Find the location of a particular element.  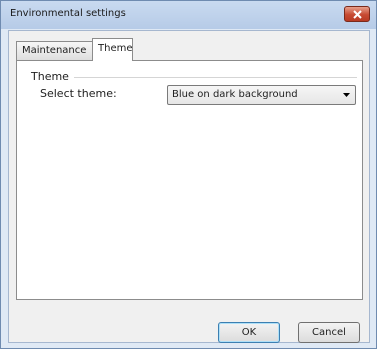

group-divider is located at coordinates (215, 77).